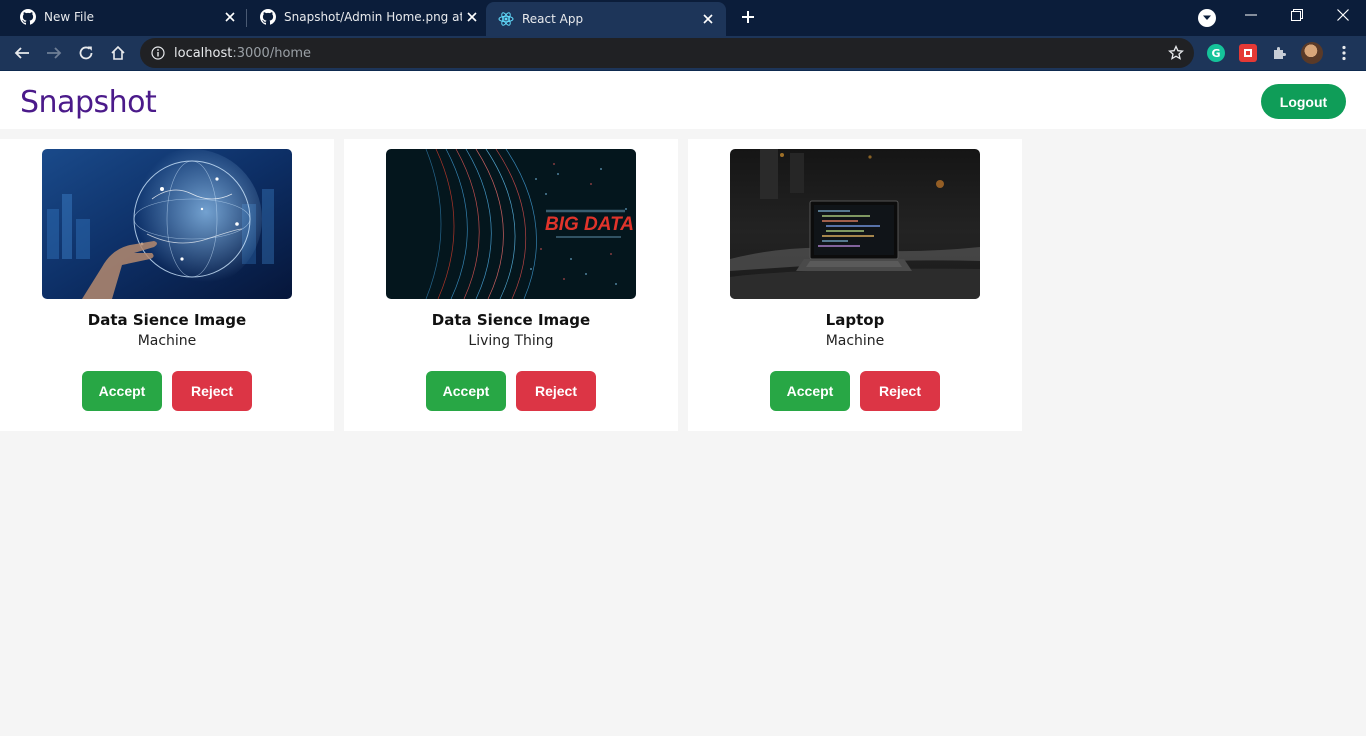  What do you see at coordinates (1303, 101) in the screenshot?
I see `logout-button: Logout` at bounding box center [1303, 101].